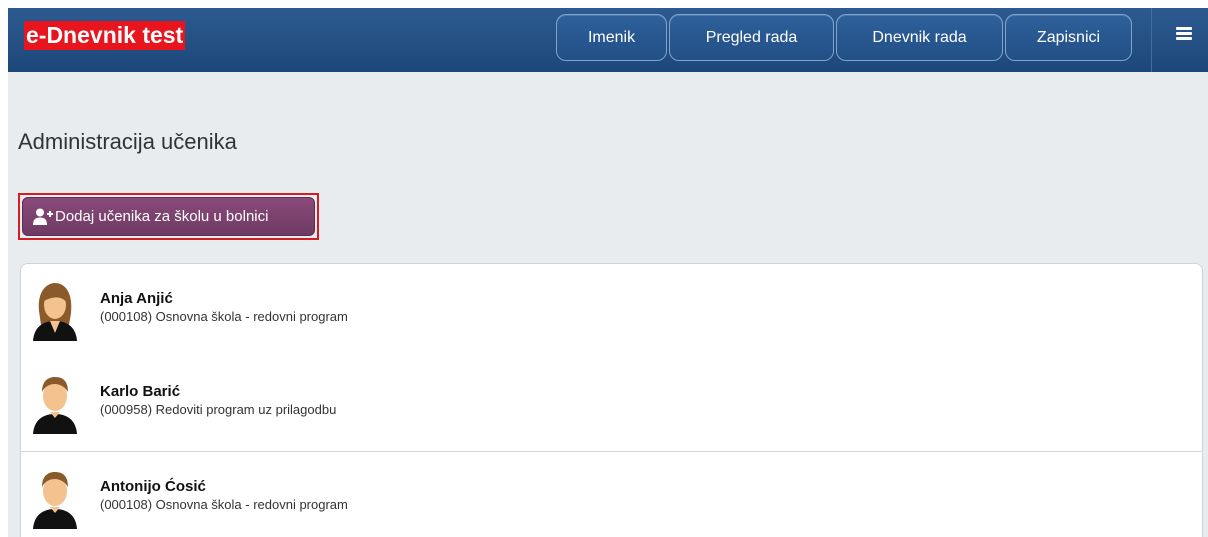  I want to click on add-button-label: Dodaj učenika za školu u bolnici, so click(162, 216).